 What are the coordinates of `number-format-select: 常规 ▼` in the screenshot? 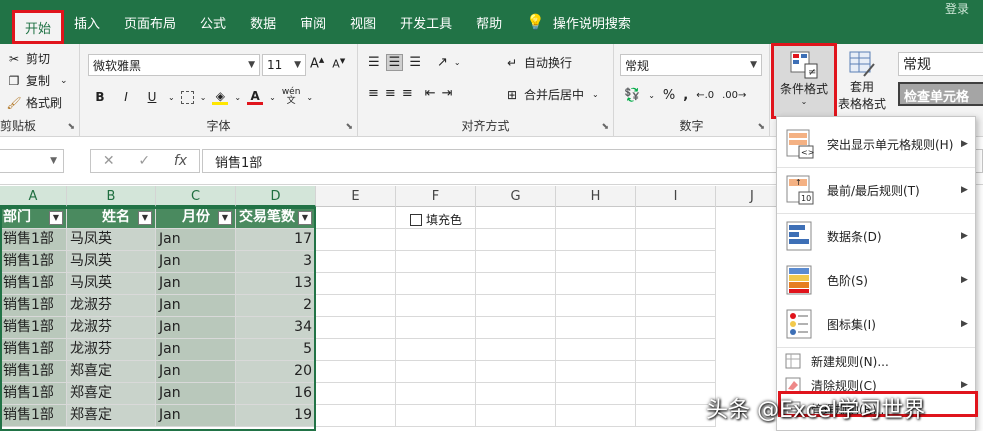 It's located at (691, 65).